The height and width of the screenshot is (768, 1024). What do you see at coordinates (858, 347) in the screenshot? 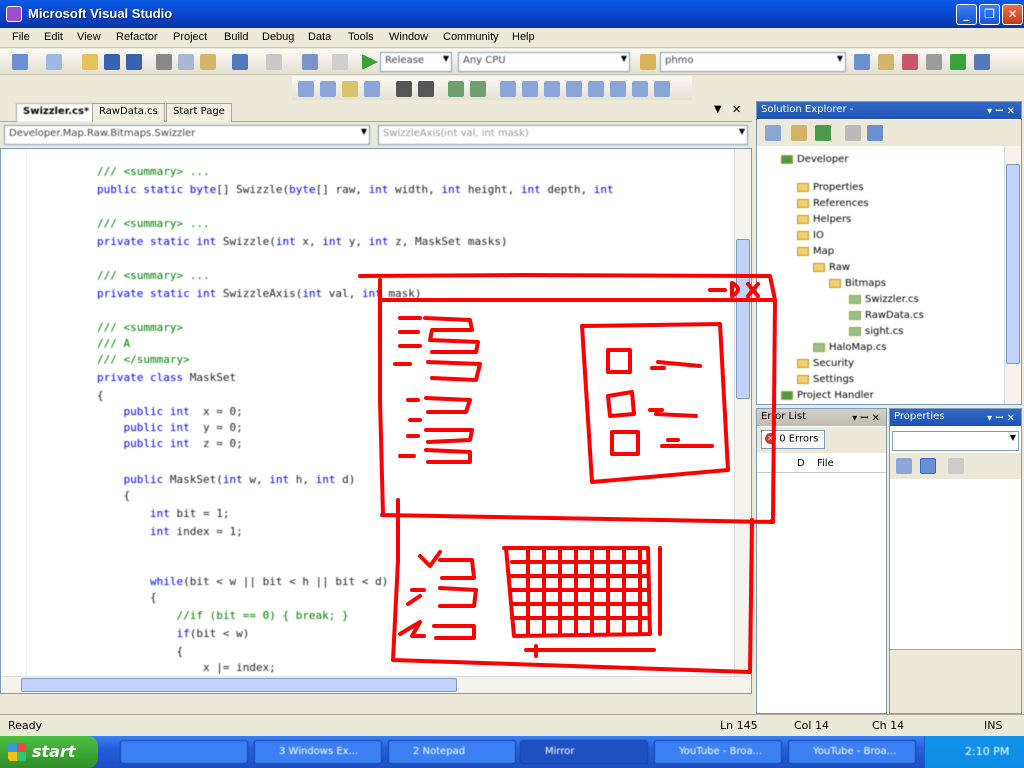
I see `tree-item: HaloMap.cs` at bounding box center [858, 347].